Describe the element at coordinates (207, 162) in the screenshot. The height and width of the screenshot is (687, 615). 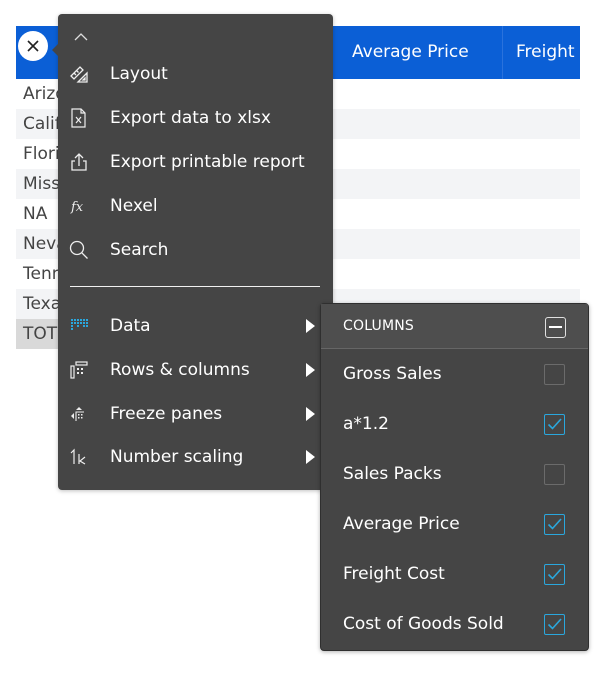
I see `menu-item-label: Export printable report` at that location.